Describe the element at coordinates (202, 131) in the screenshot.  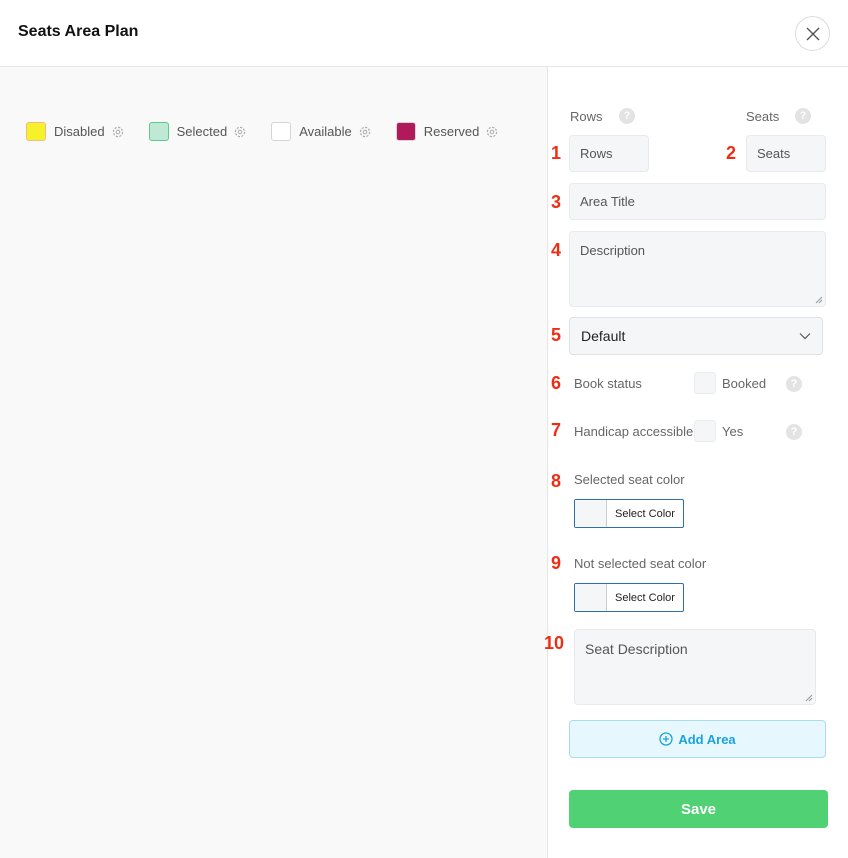
I see `legend-label: Selected` at that location.